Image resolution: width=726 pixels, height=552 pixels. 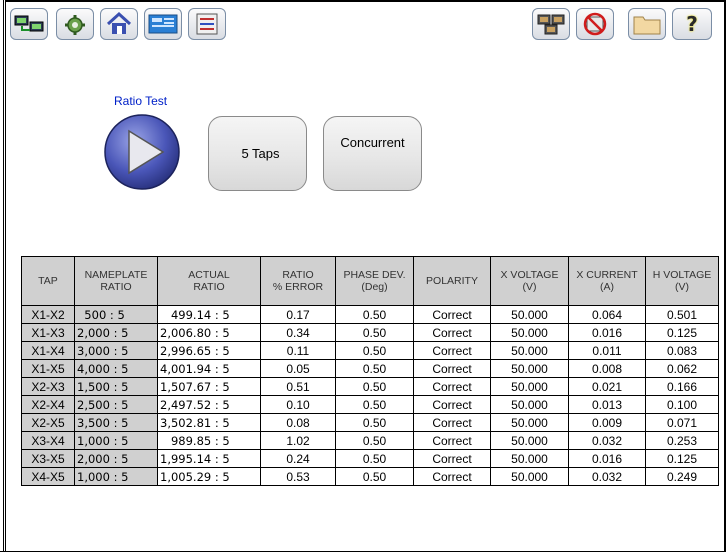 I want to click on h-voltage-cell: 0.062, so click(x=682, y=368).